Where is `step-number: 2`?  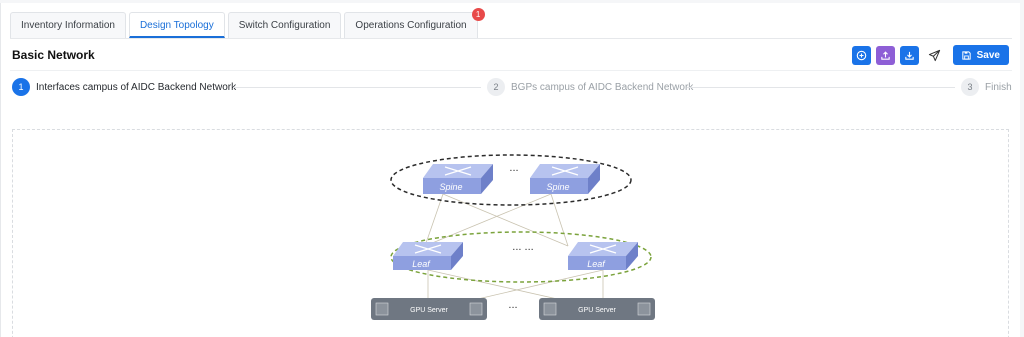
step-number: 2 is located at coordinates (496, 87).